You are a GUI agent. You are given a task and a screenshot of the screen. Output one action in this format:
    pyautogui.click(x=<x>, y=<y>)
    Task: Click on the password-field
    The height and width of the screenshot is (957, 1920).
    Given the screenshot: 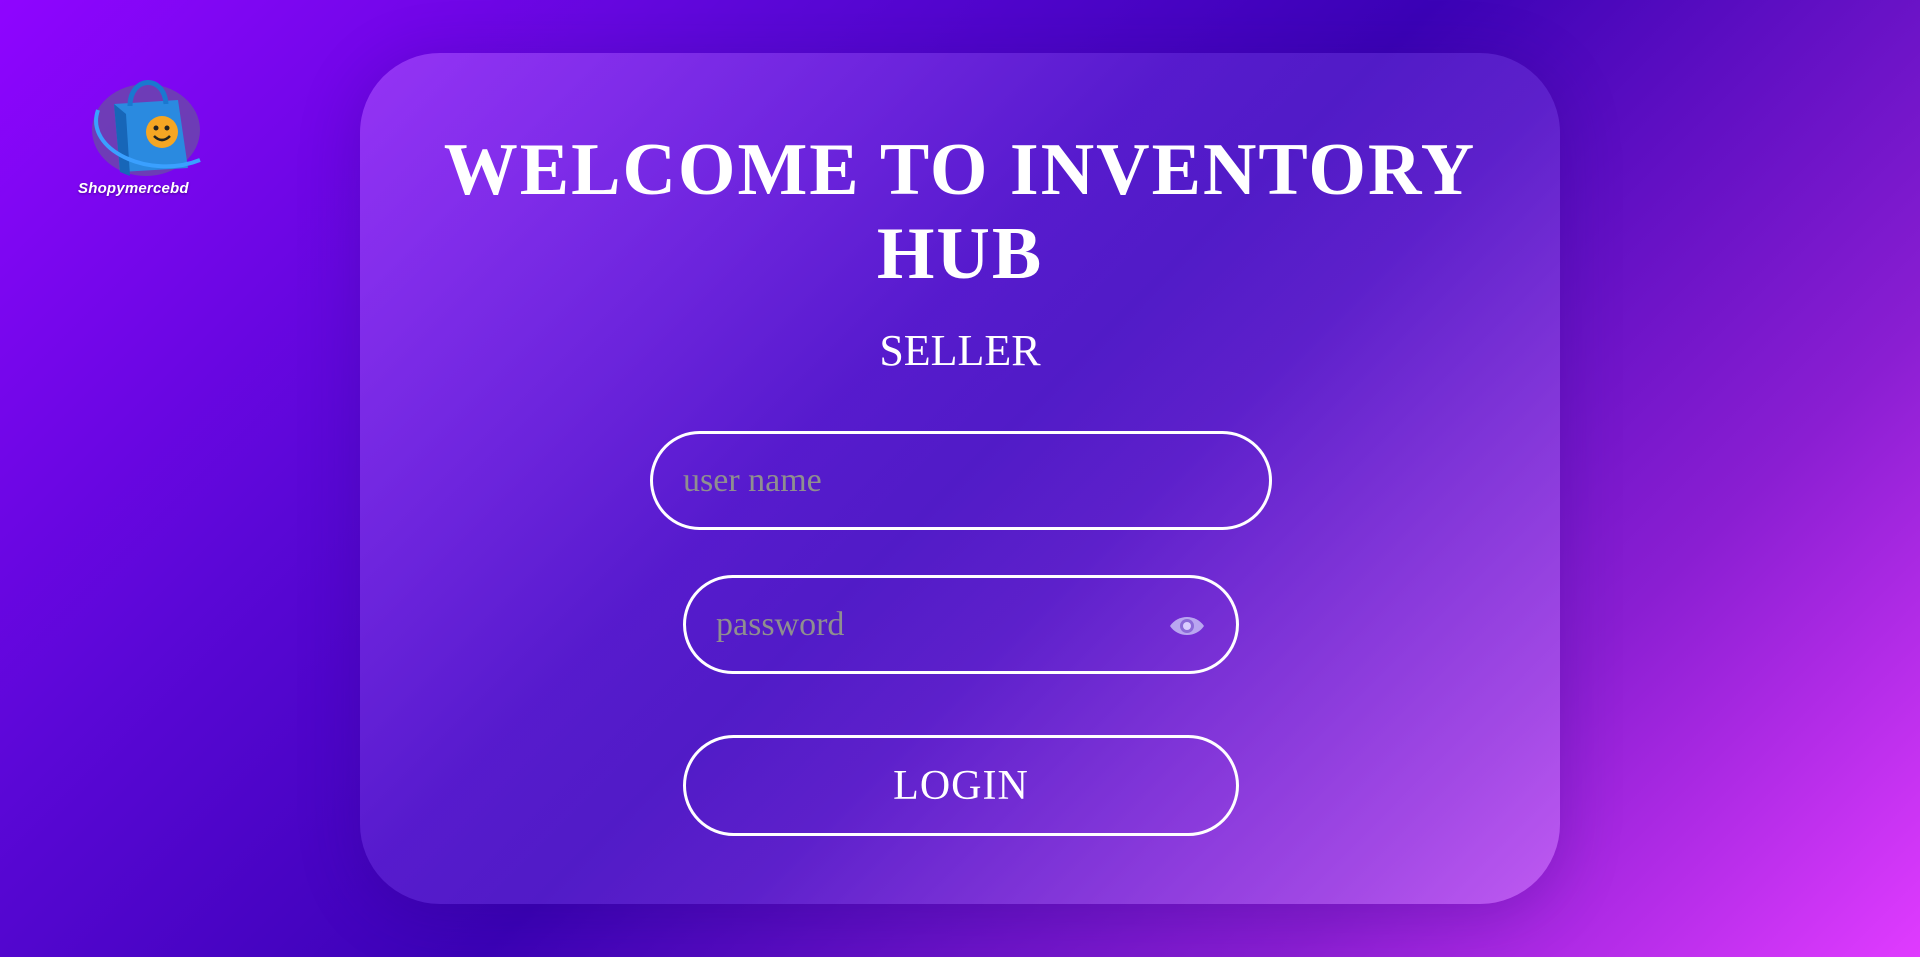 What is the action you would take?
    pyautogui.click(x=961, y=624)
    